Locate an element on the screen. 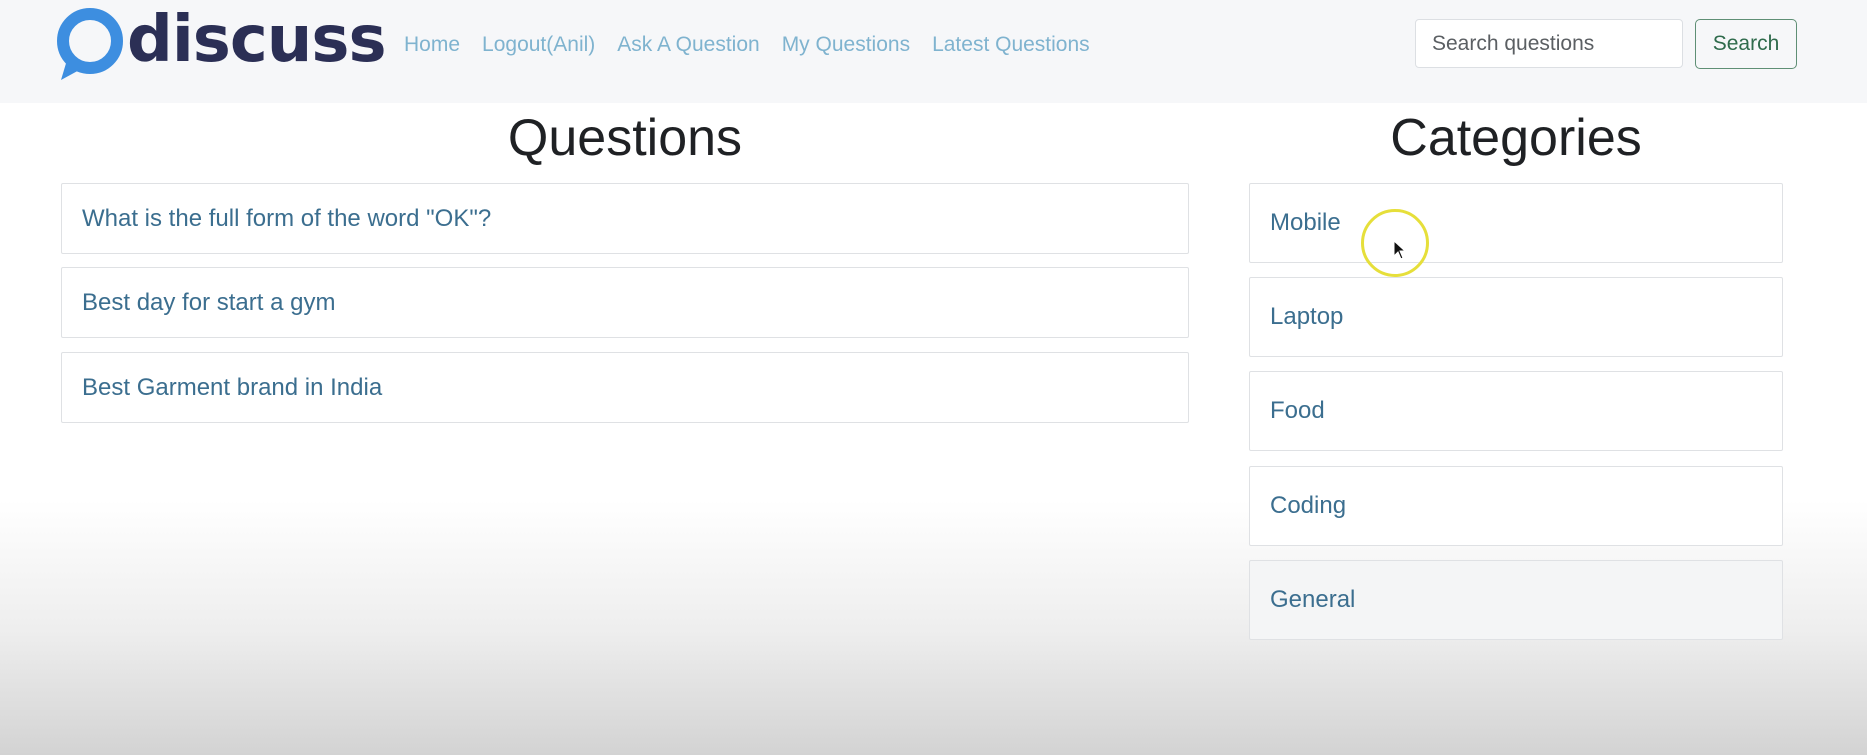  question-item: Best Garment brand in India is located at coordinates (625, 387).